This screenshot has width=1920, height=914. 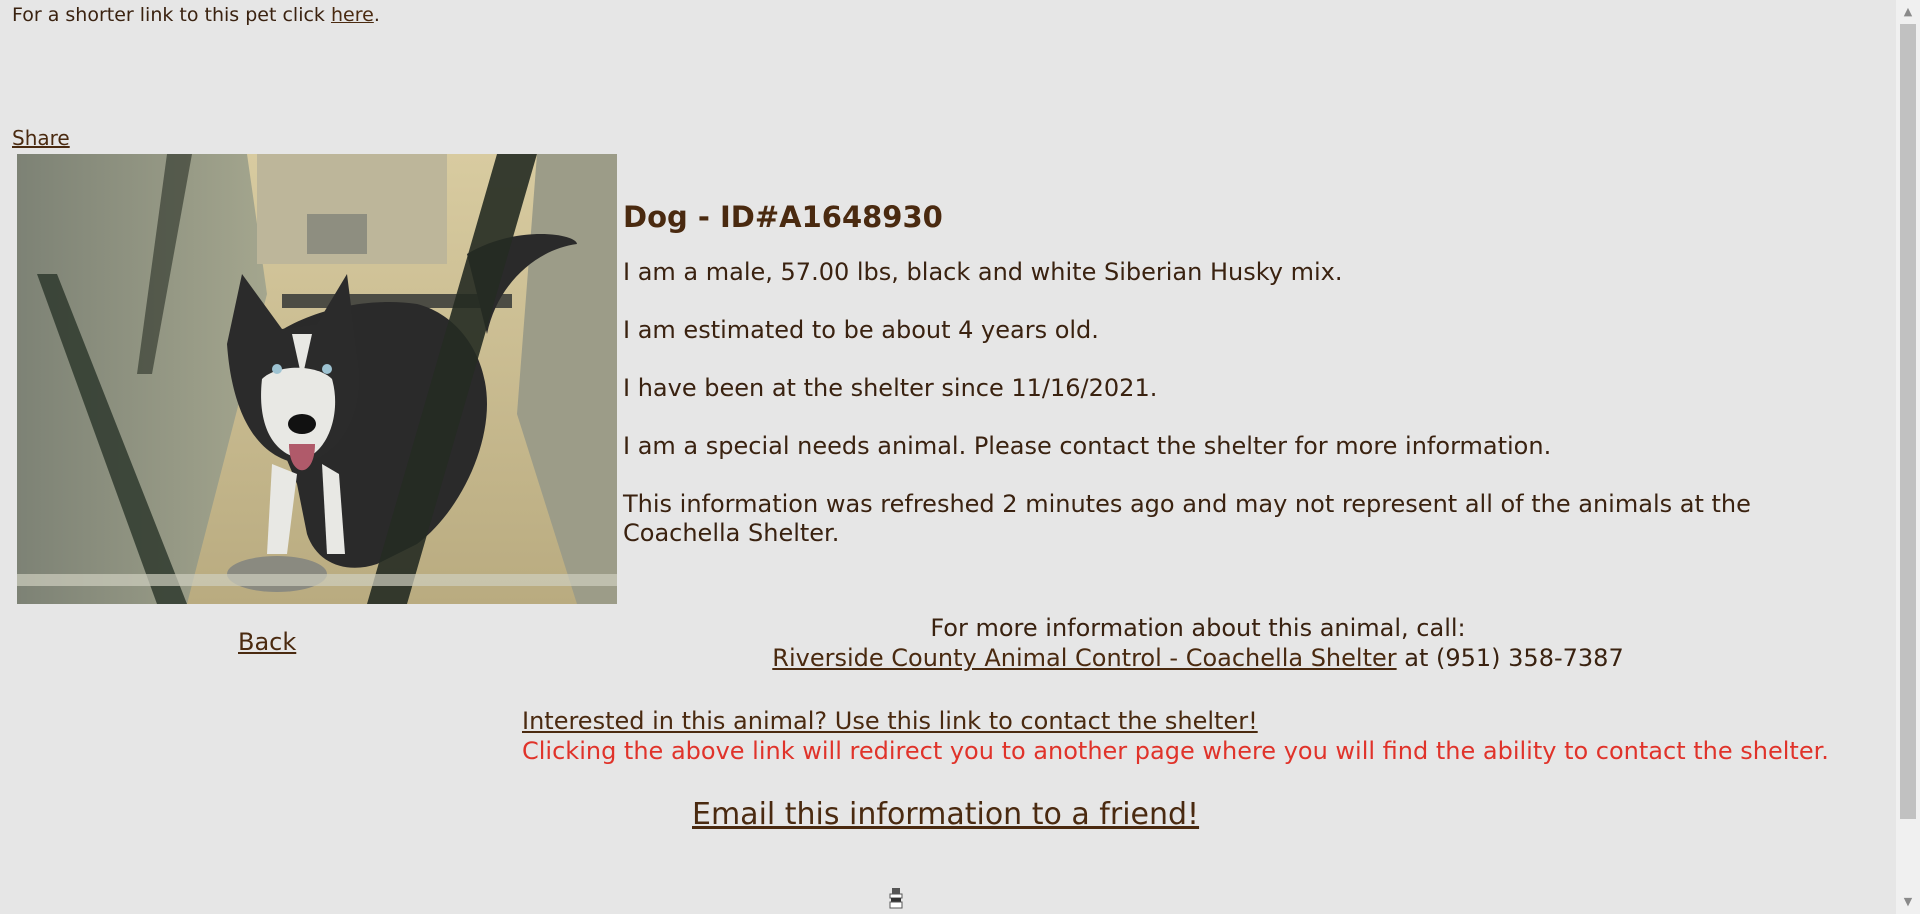 What do you see at coordinates (376, 15) in the screenshot?
I see `shortlink-suffix: .` at bounding box center [376, 15].